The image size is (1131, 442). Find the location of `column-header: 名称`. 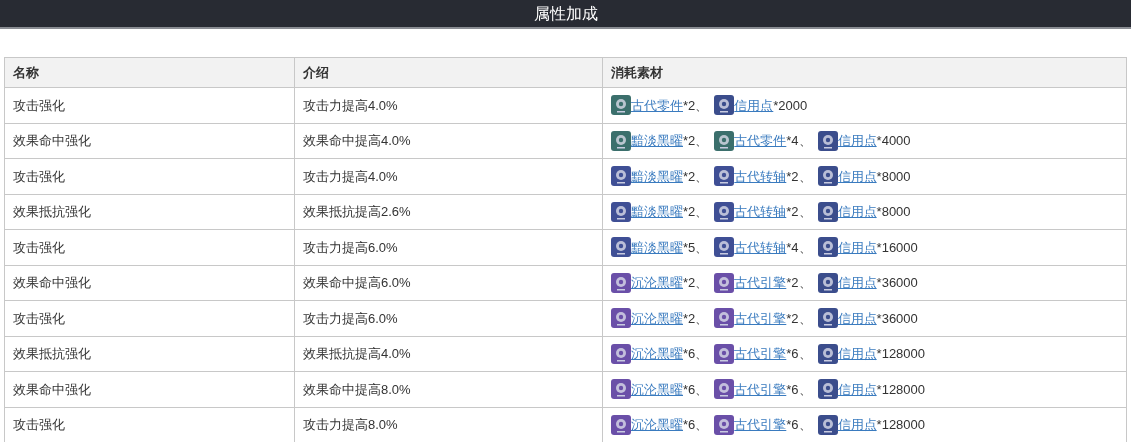

column-header: 名称 is located at coordinates (149, 72).